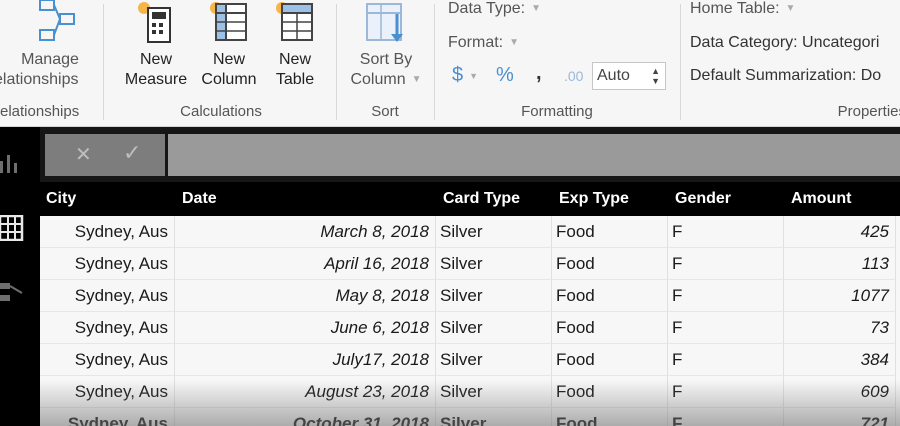 This screenshot has height=426, width=900. Describe the element at coordinates (156, 79) in the screenshot. I see `new-measure-label-2: Measure` at that location.